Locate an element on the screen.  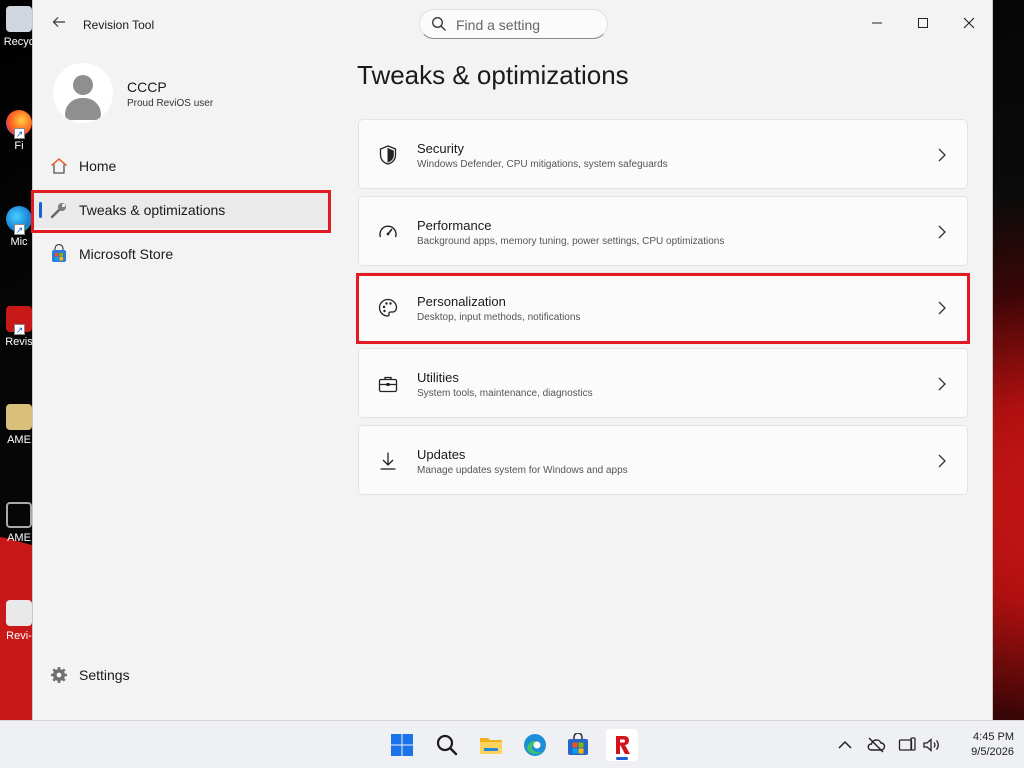
sidebar-item-microsoft-store: Microsoft Store is located at coordinates (181, 254).